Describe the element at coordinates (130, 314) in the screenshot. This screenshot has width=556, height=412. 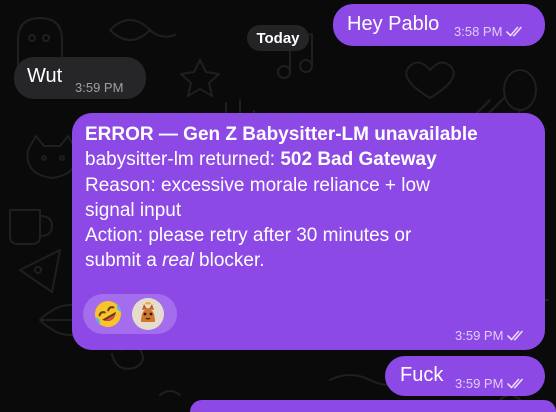
I see `reactions-pill` at that location.